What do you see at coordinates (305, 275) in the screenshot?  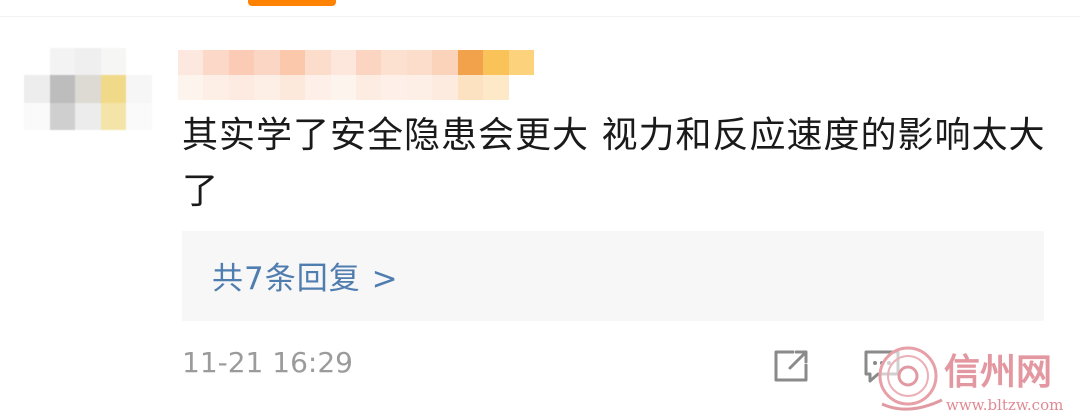 I see `view-replies-link: 共7条回复 >` at bounding box center [305, 275].